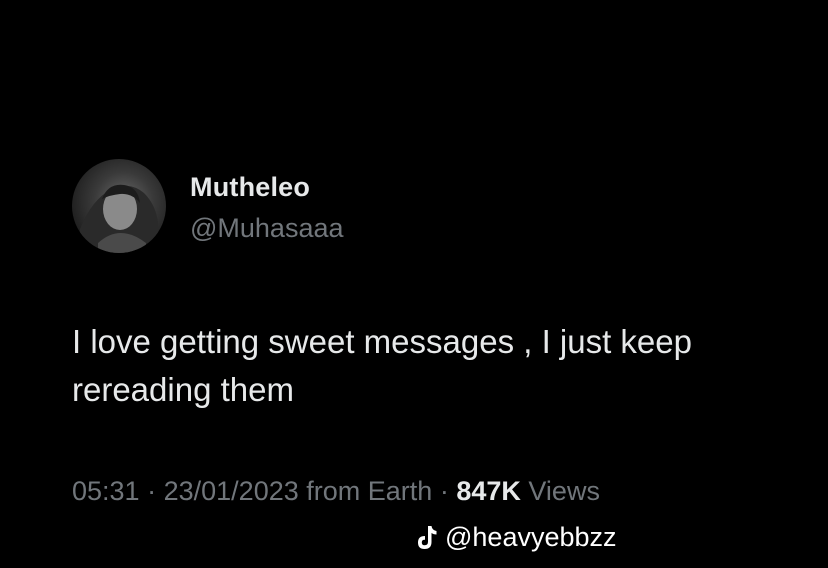 The width and height of the screenshot is (828, 568). I want to click on views-label: Views, so click(564, 491).